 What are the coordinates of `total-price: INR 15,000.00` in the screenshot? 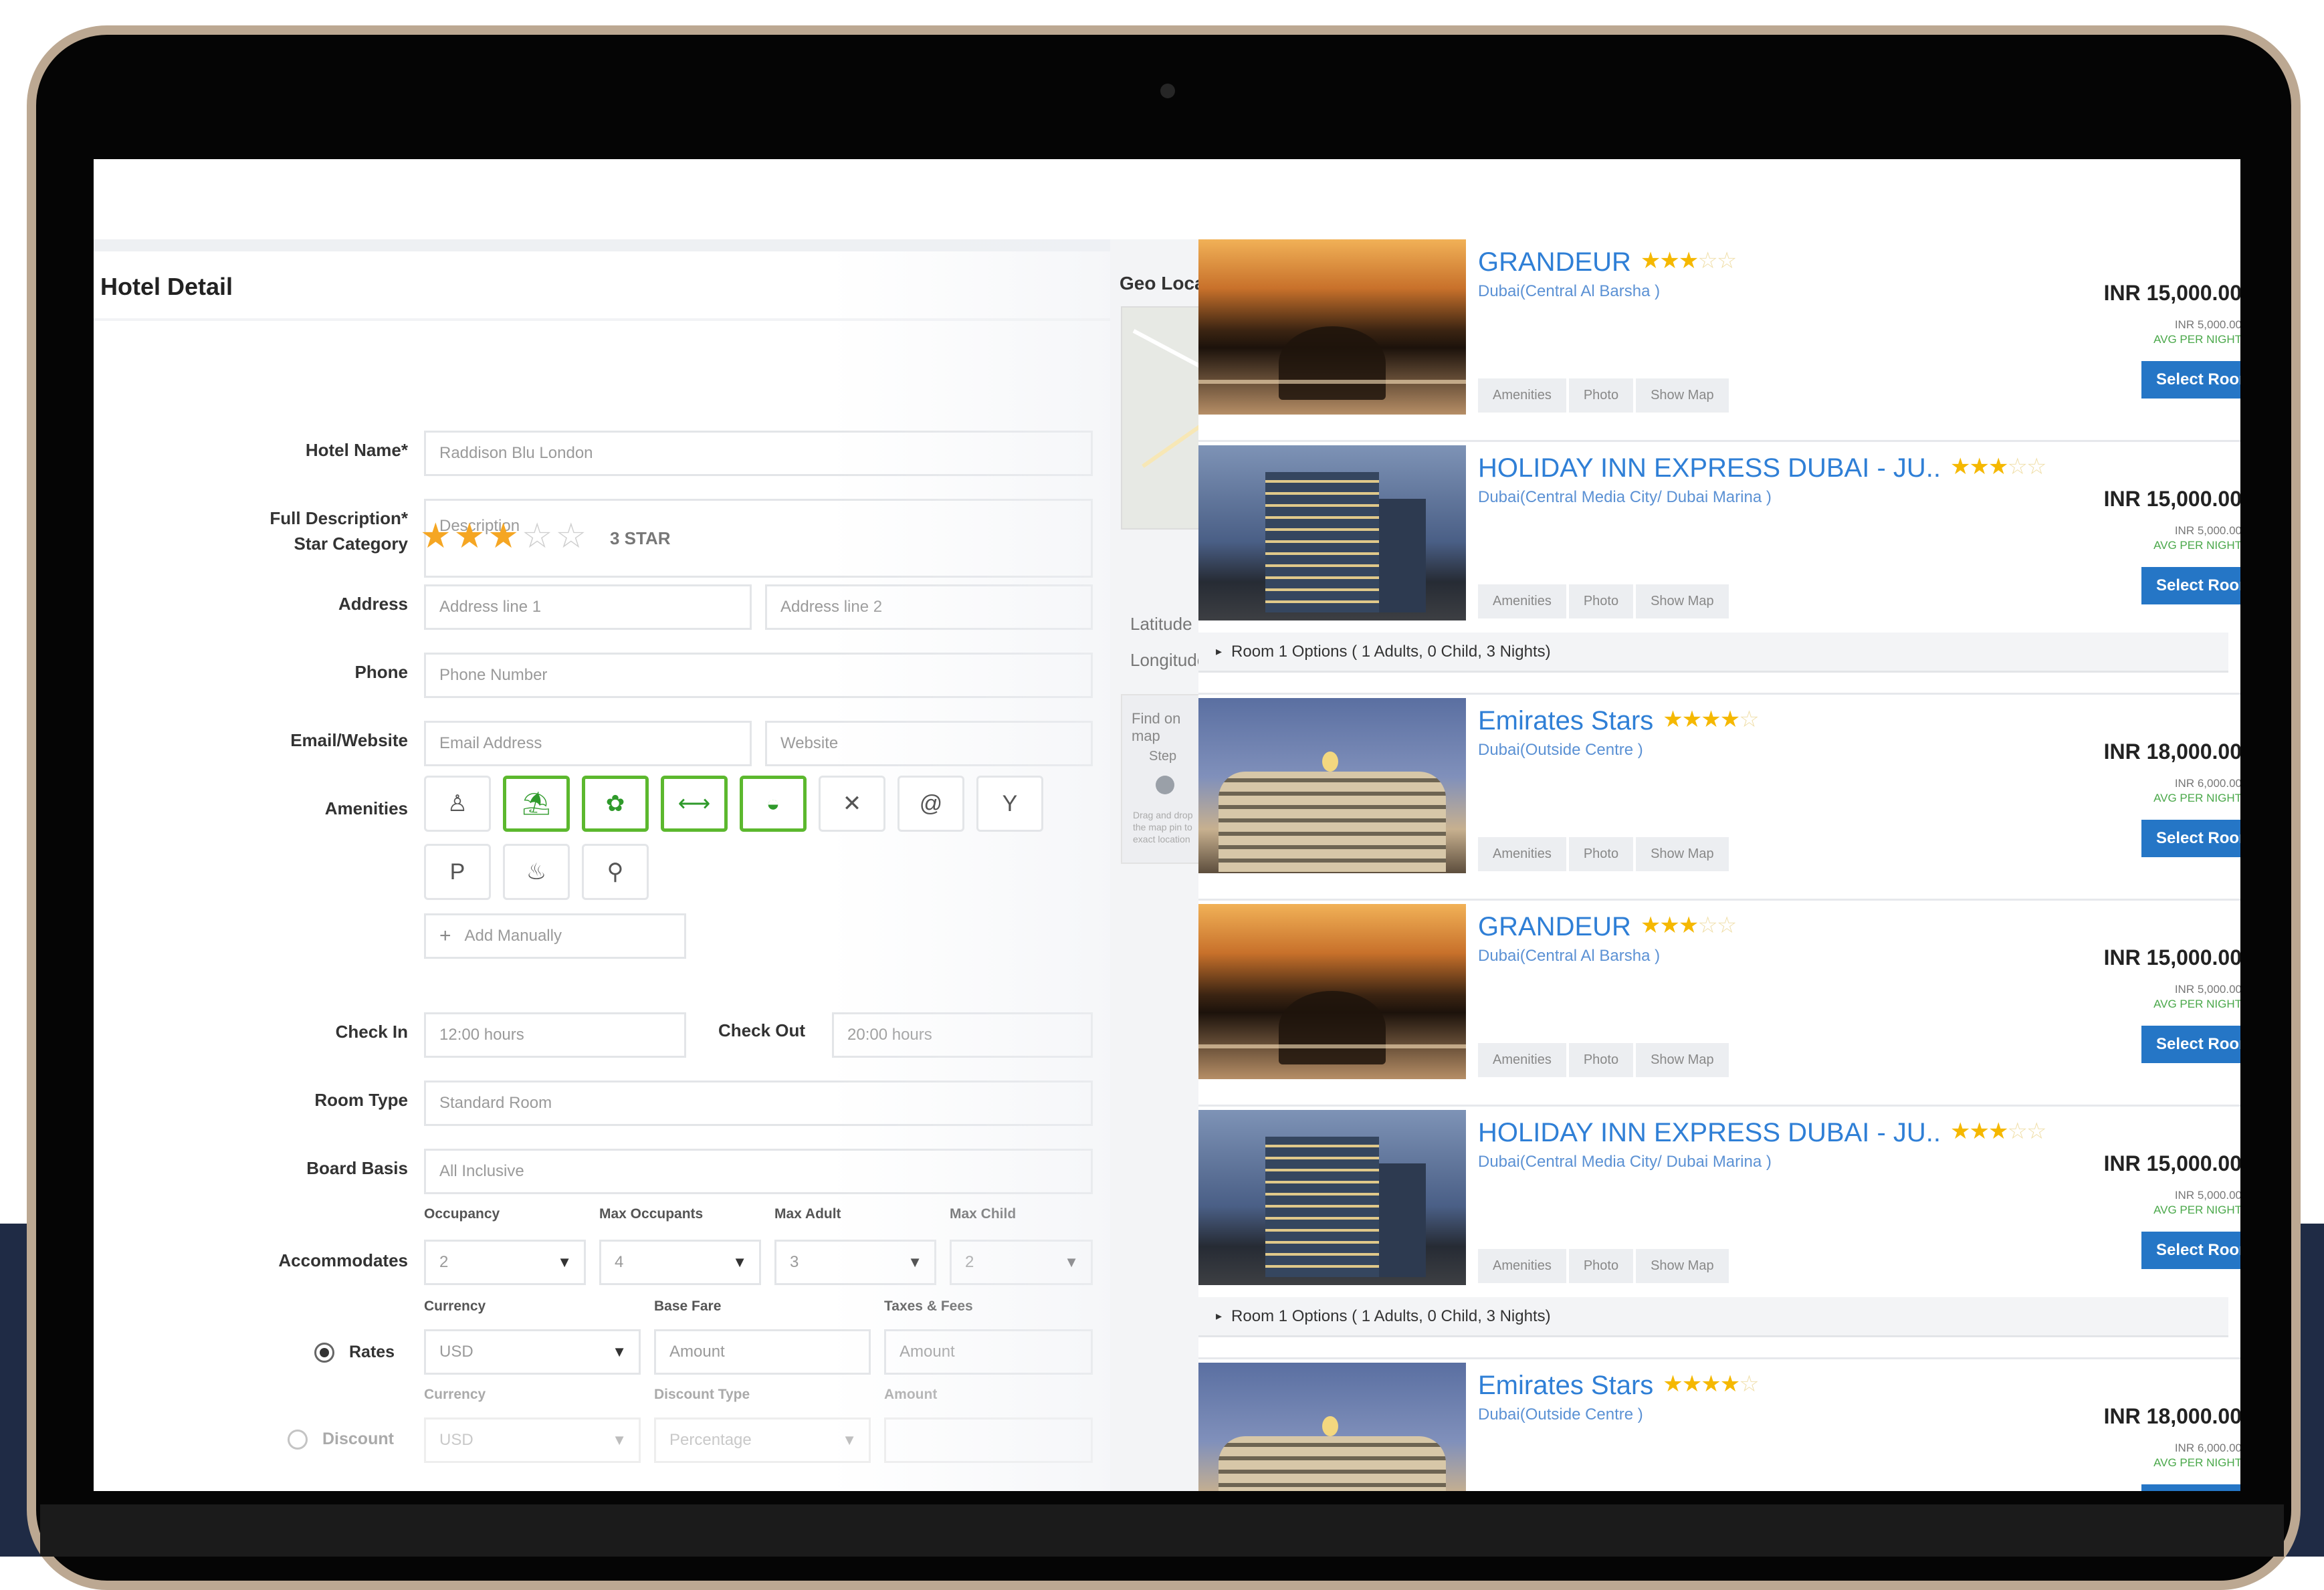 It's located at (2171, 499).